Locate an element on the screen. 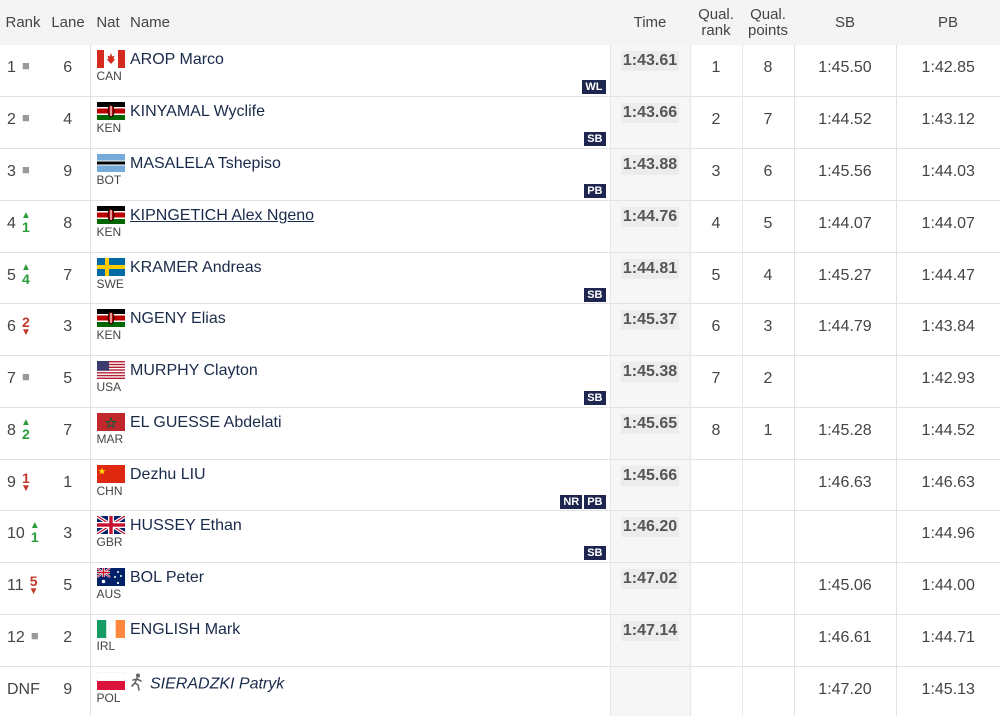  qual-rank-value: 4 is located at coordinates (716, 223).